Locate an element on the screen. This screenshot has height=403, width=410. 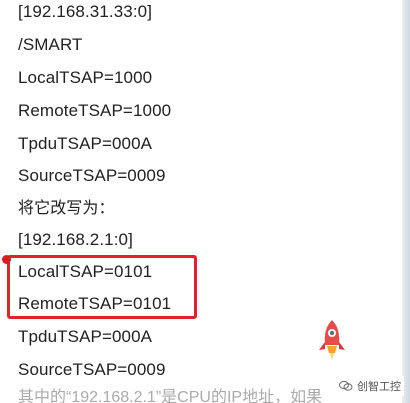
text-line: RemoteTSAP=1000 is located at coordinates (95, 110).